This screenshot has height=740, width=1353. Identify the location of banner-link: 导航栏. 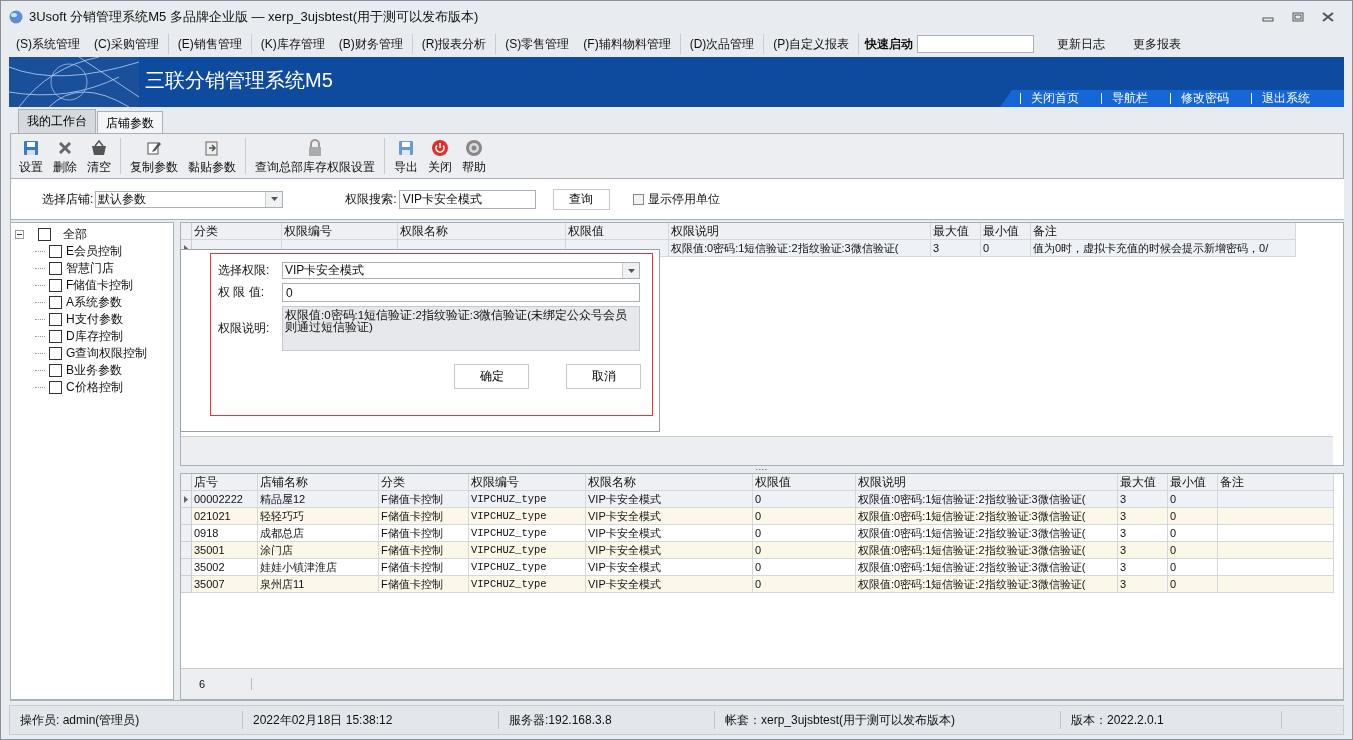
(1135, 98).